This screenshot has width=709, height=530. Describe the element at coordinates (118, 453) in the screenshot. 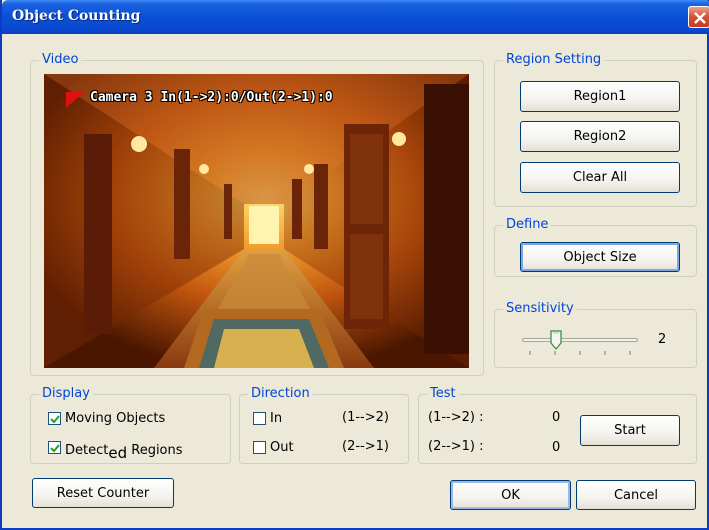

I see `detected-regions-label-sub: ed` at that location.